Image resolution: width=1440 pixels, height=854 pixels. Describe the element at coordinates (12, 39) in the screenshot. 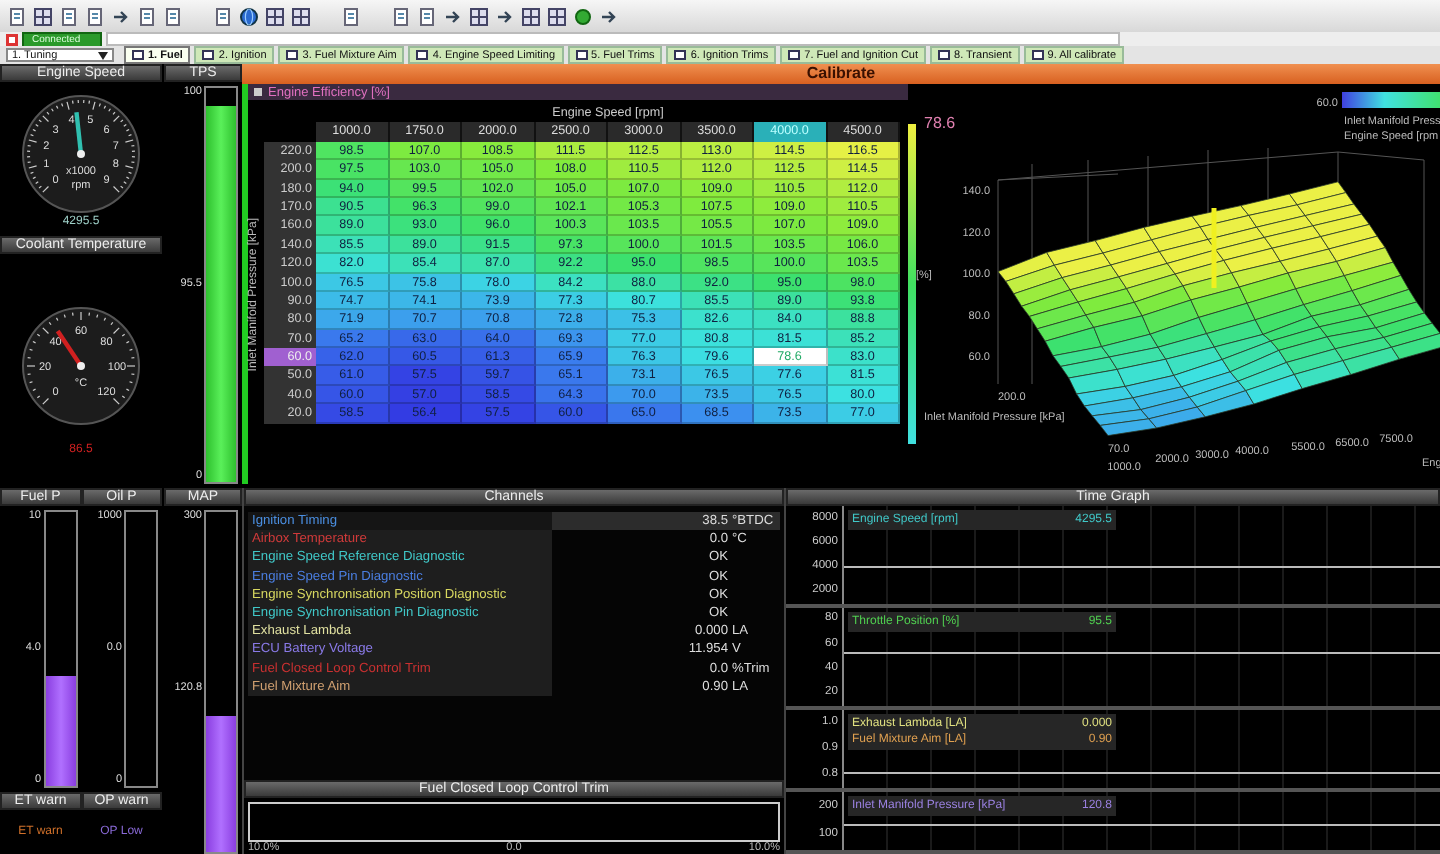

I see `flag-icon` at that location.